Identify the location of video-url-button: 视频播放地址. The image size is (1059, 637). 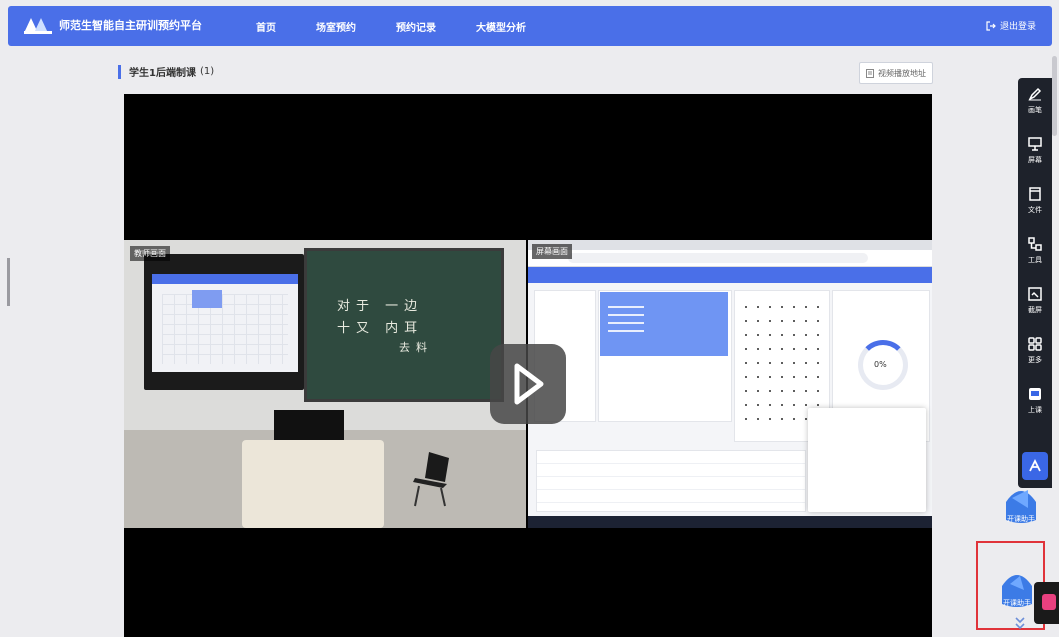
(896, 73).